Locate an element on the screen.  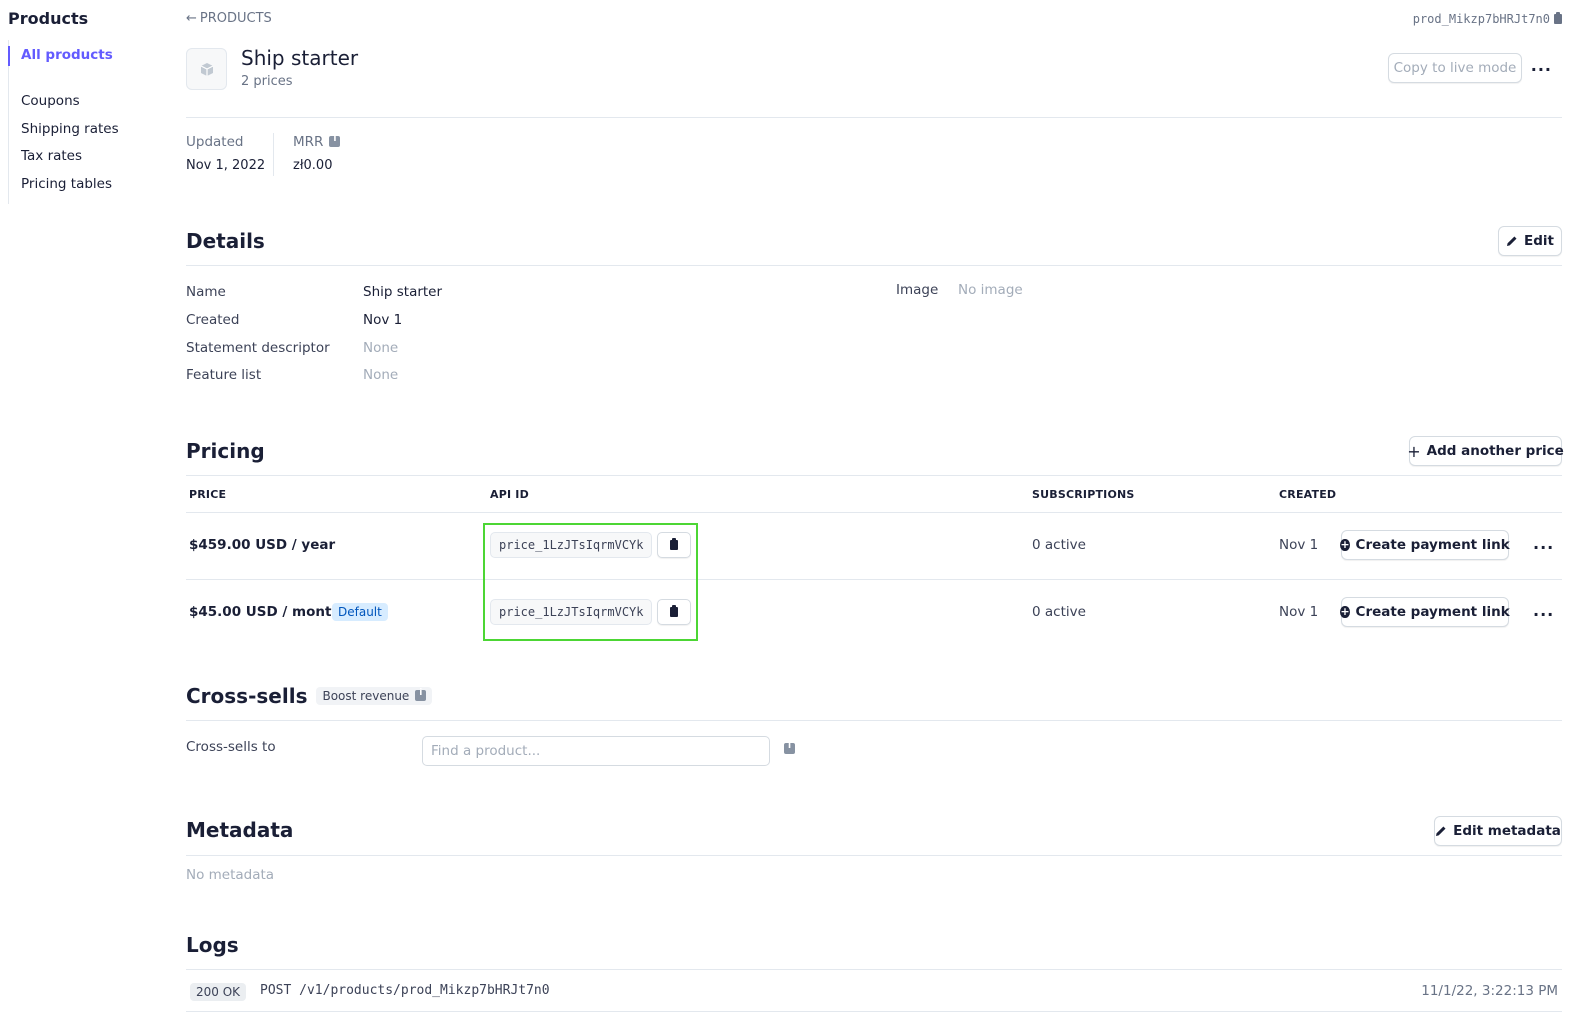
sidebar-item-coupons: Coupons is located at coordinates (50, 101).